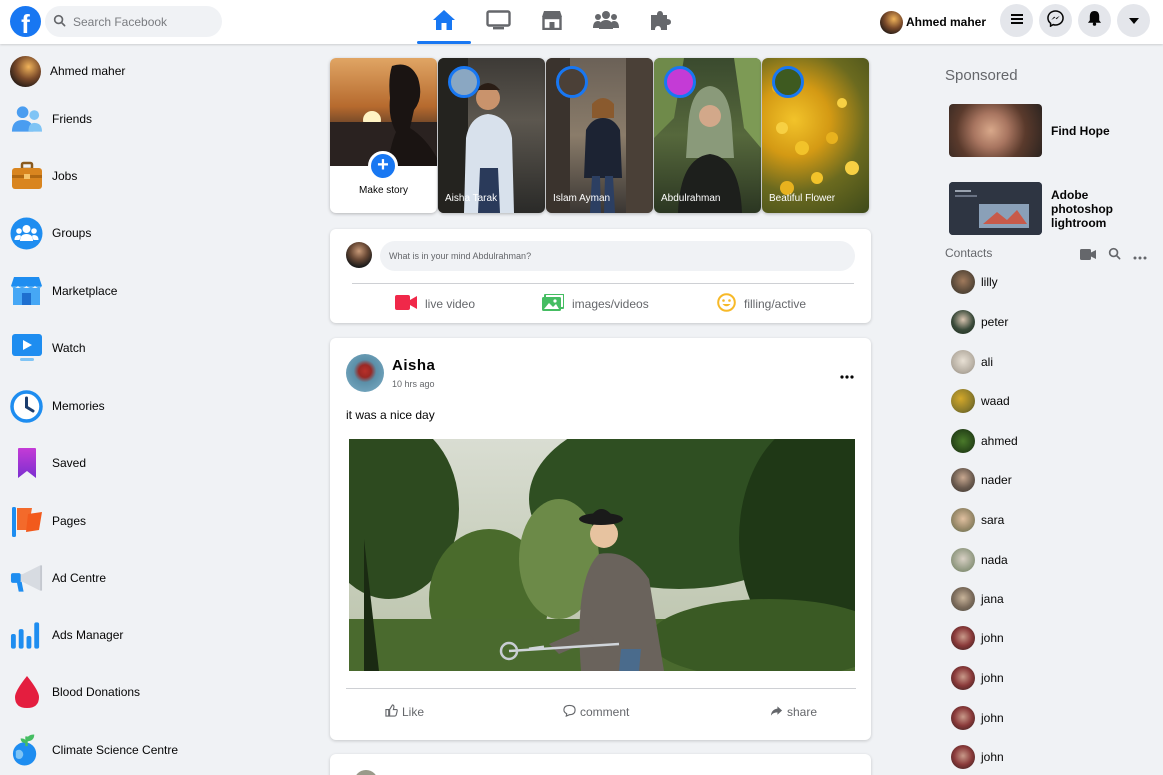 This screenshot has height=775, width=1163. I want to click on story-name: Beatiful Flower, so click(802, 198).